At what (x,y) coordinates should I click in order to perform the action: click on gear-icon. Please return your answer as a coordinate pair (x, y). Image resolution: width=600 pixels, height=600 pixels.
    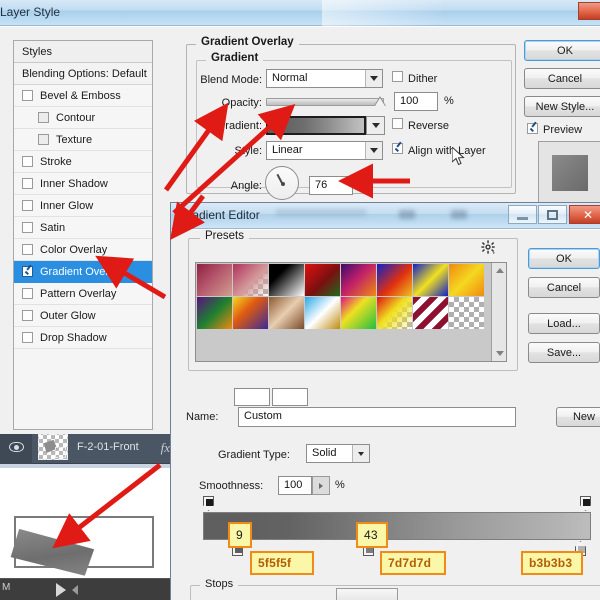
    Looking at the image, I should click on (488, 247).